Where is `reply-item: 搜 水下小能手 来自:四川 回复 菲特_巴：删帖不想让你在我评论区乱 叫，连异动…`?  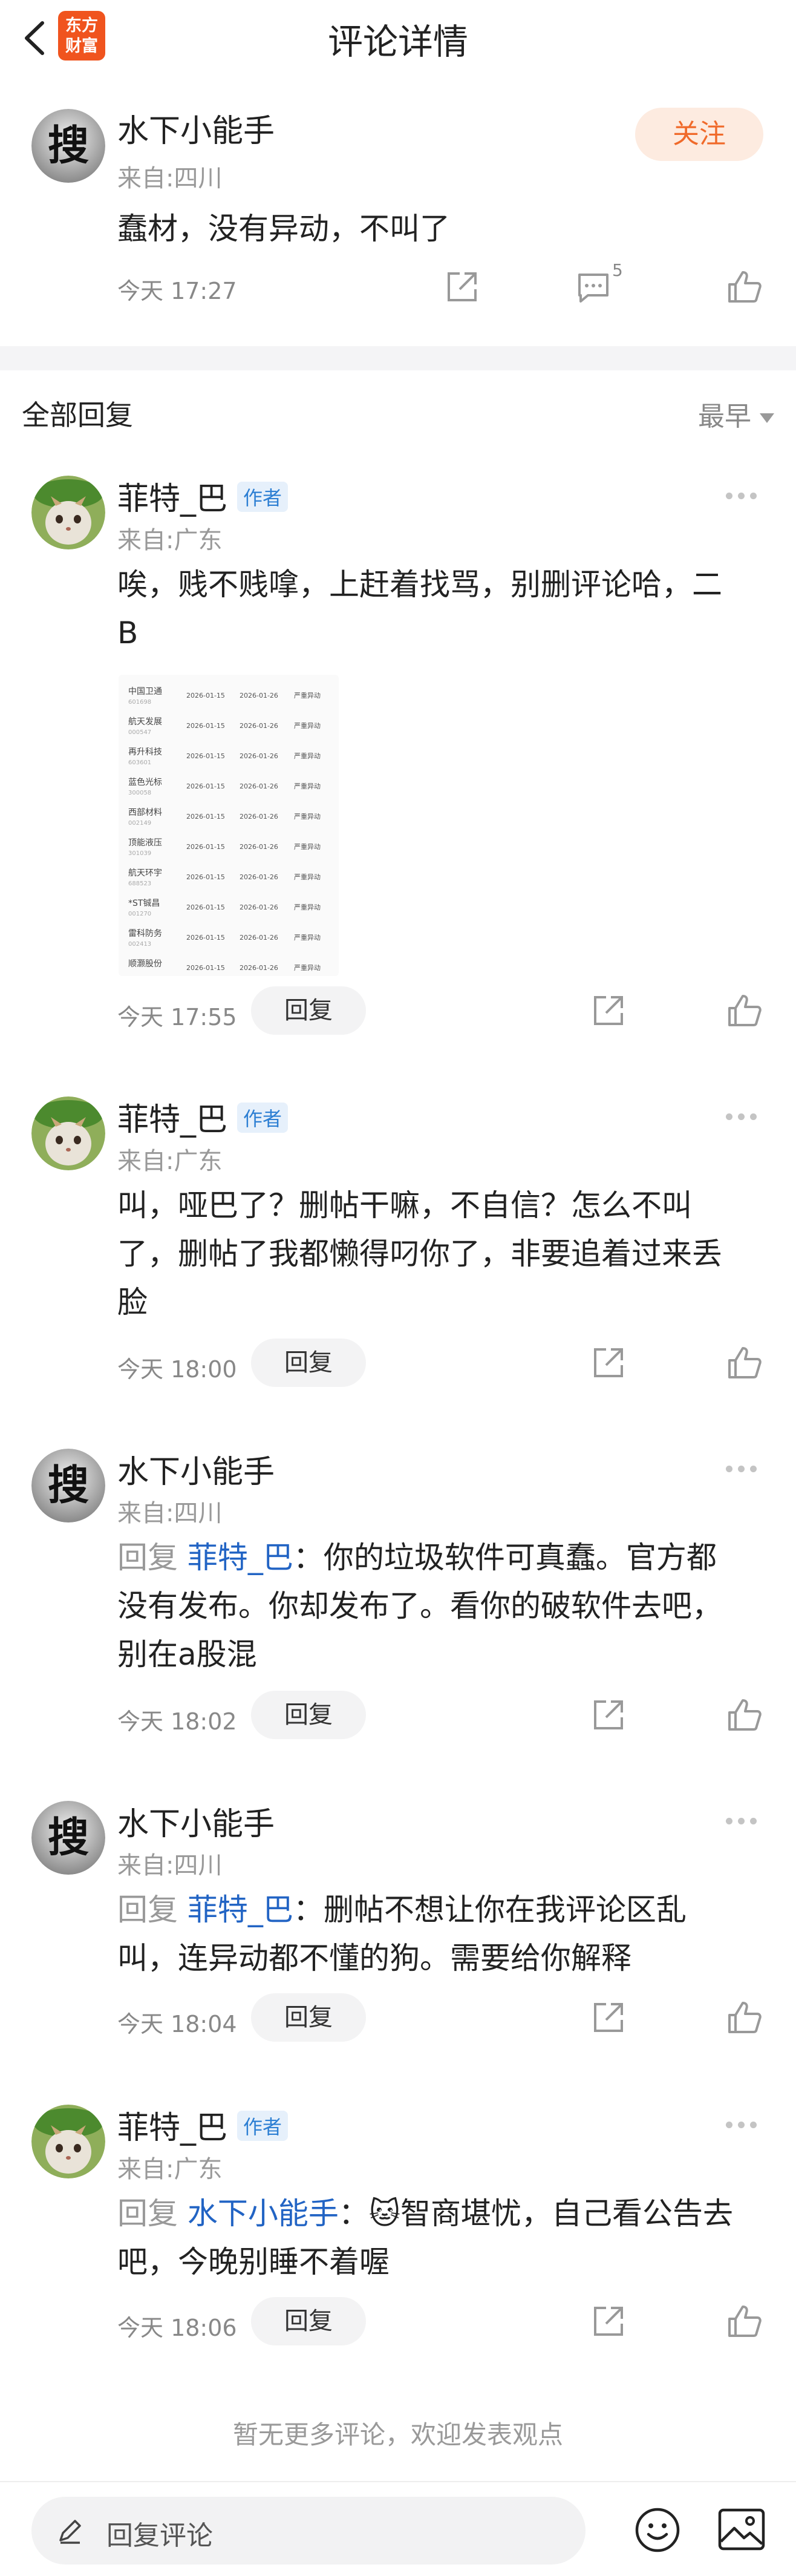 reply-item: 搜 水下小能手 来自:四川 回复 菲特_巴：删帖不想让你在我评论区乱 叫，连异动… is located at coordinates (398, 1930).